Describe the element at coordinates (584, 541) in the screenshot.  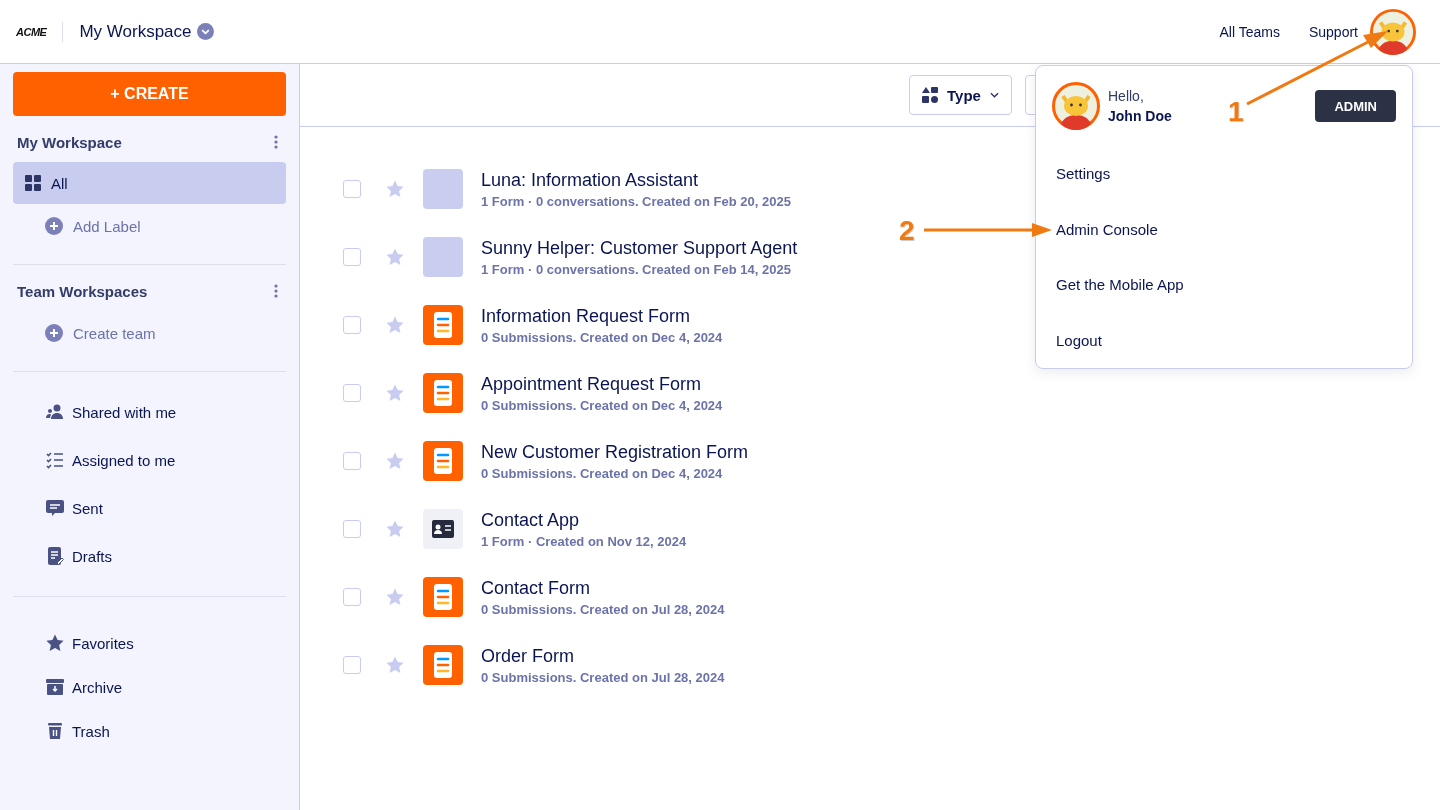
I see `item-details: 1 Form · Created on Nov 12, 2024` at that location.